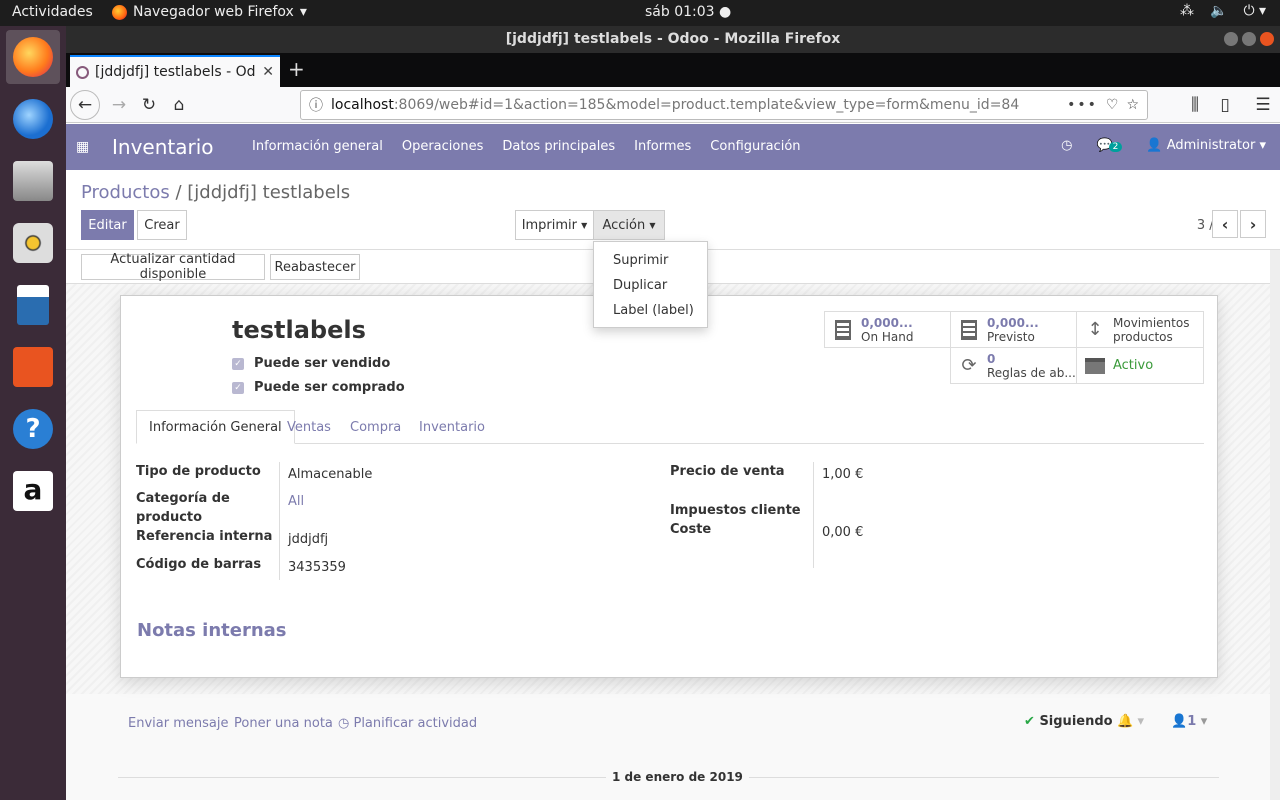  I want to click on action-dropdown: Acción ▼, so click(629, 225).